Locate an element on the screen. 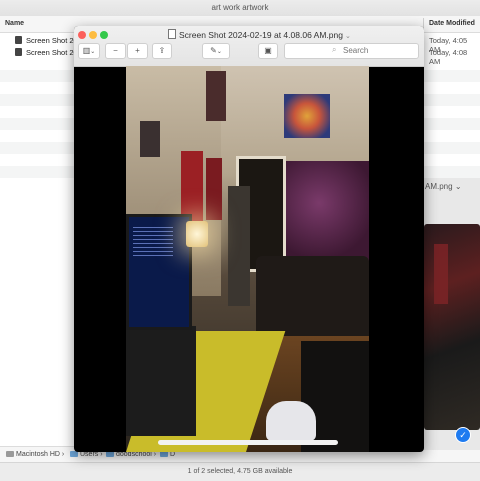 The width and height of the screenshot is (480, 481). sidebar-button: ▥⌄ is located at coordinates (89, 51).